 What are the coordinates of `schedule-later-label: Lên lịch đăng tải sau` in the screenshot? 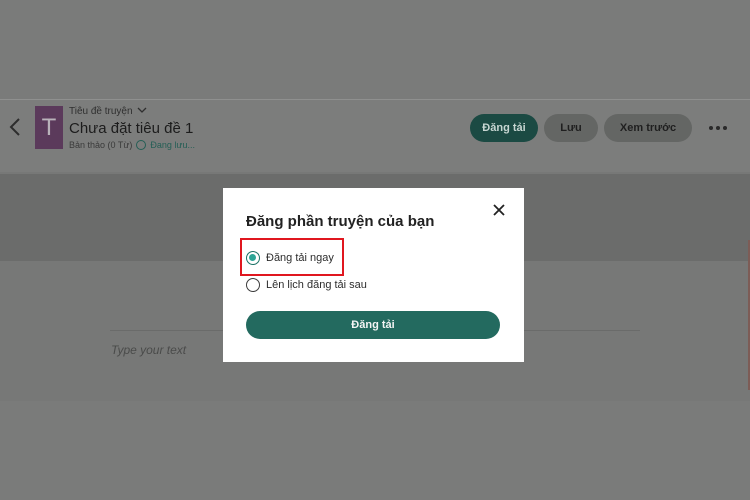 It's located at (316, 285).